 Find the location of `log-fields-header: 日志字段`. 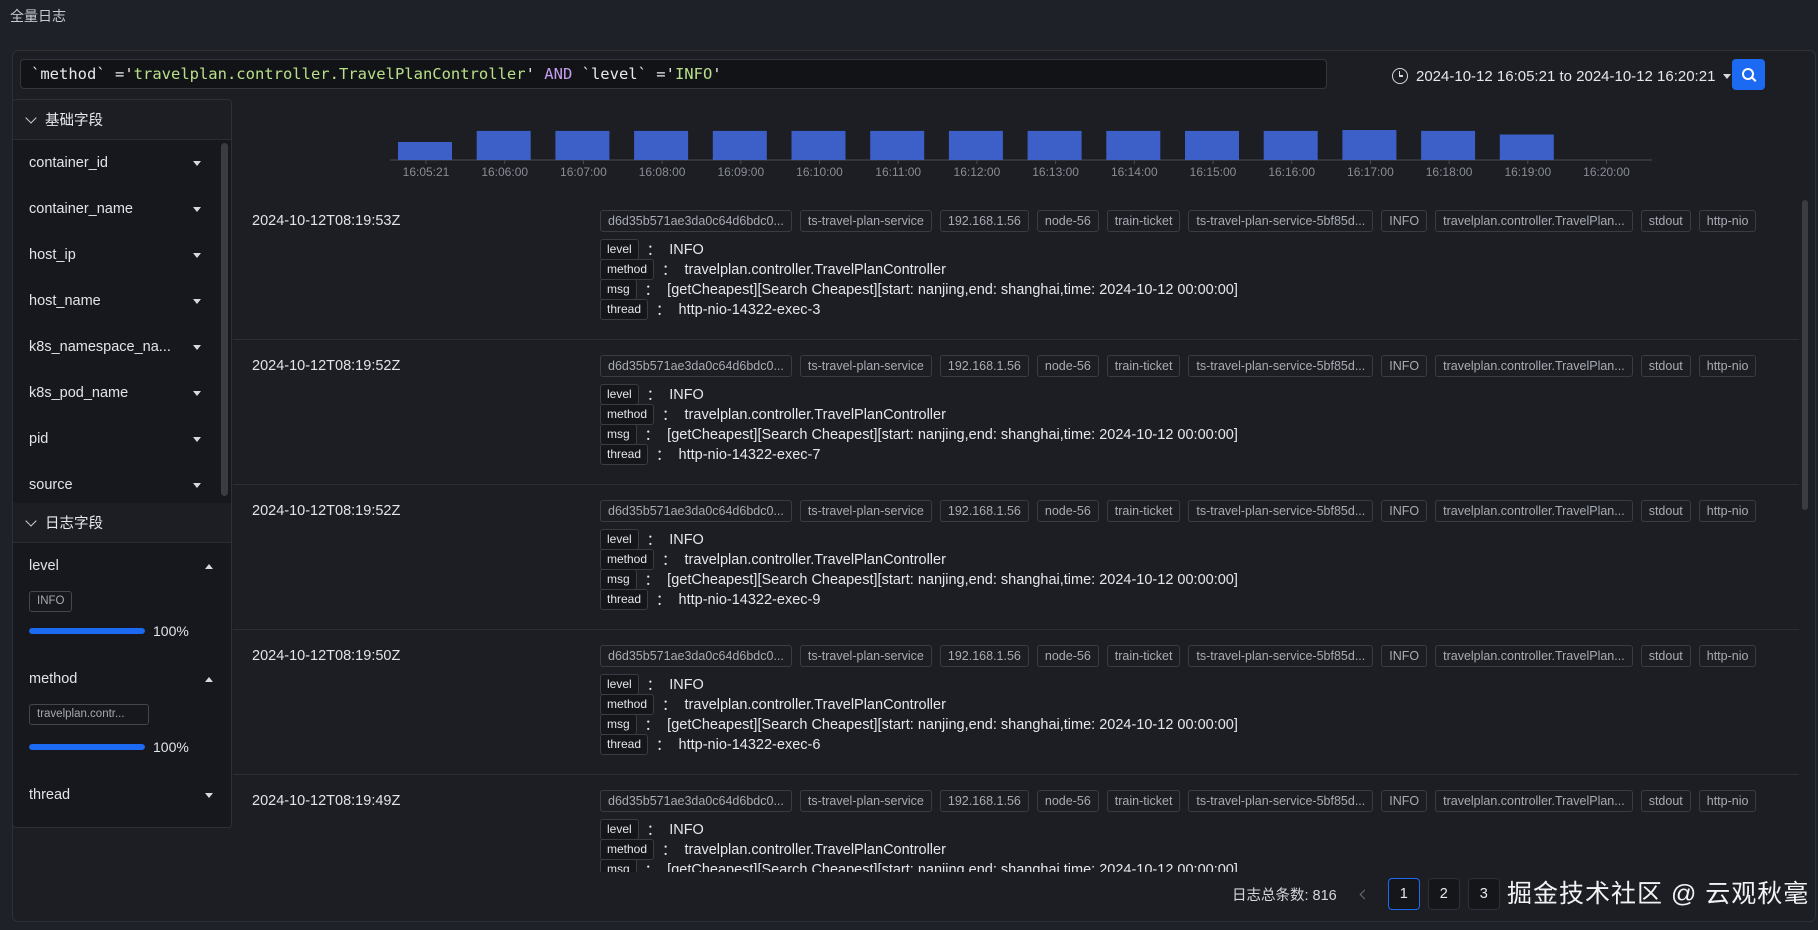

log-fields-header: 日志字段 is located at coordinates (122, 523).